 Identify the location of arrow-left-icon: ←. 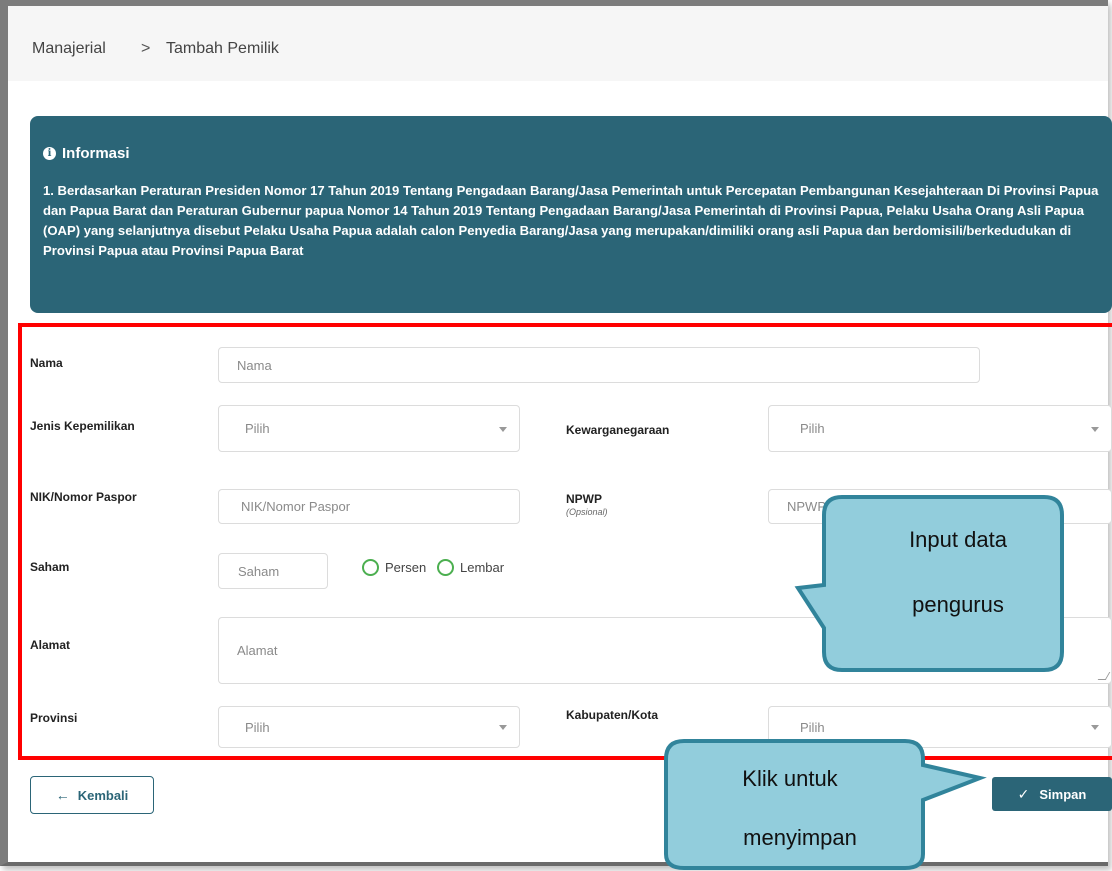
(62, 795).